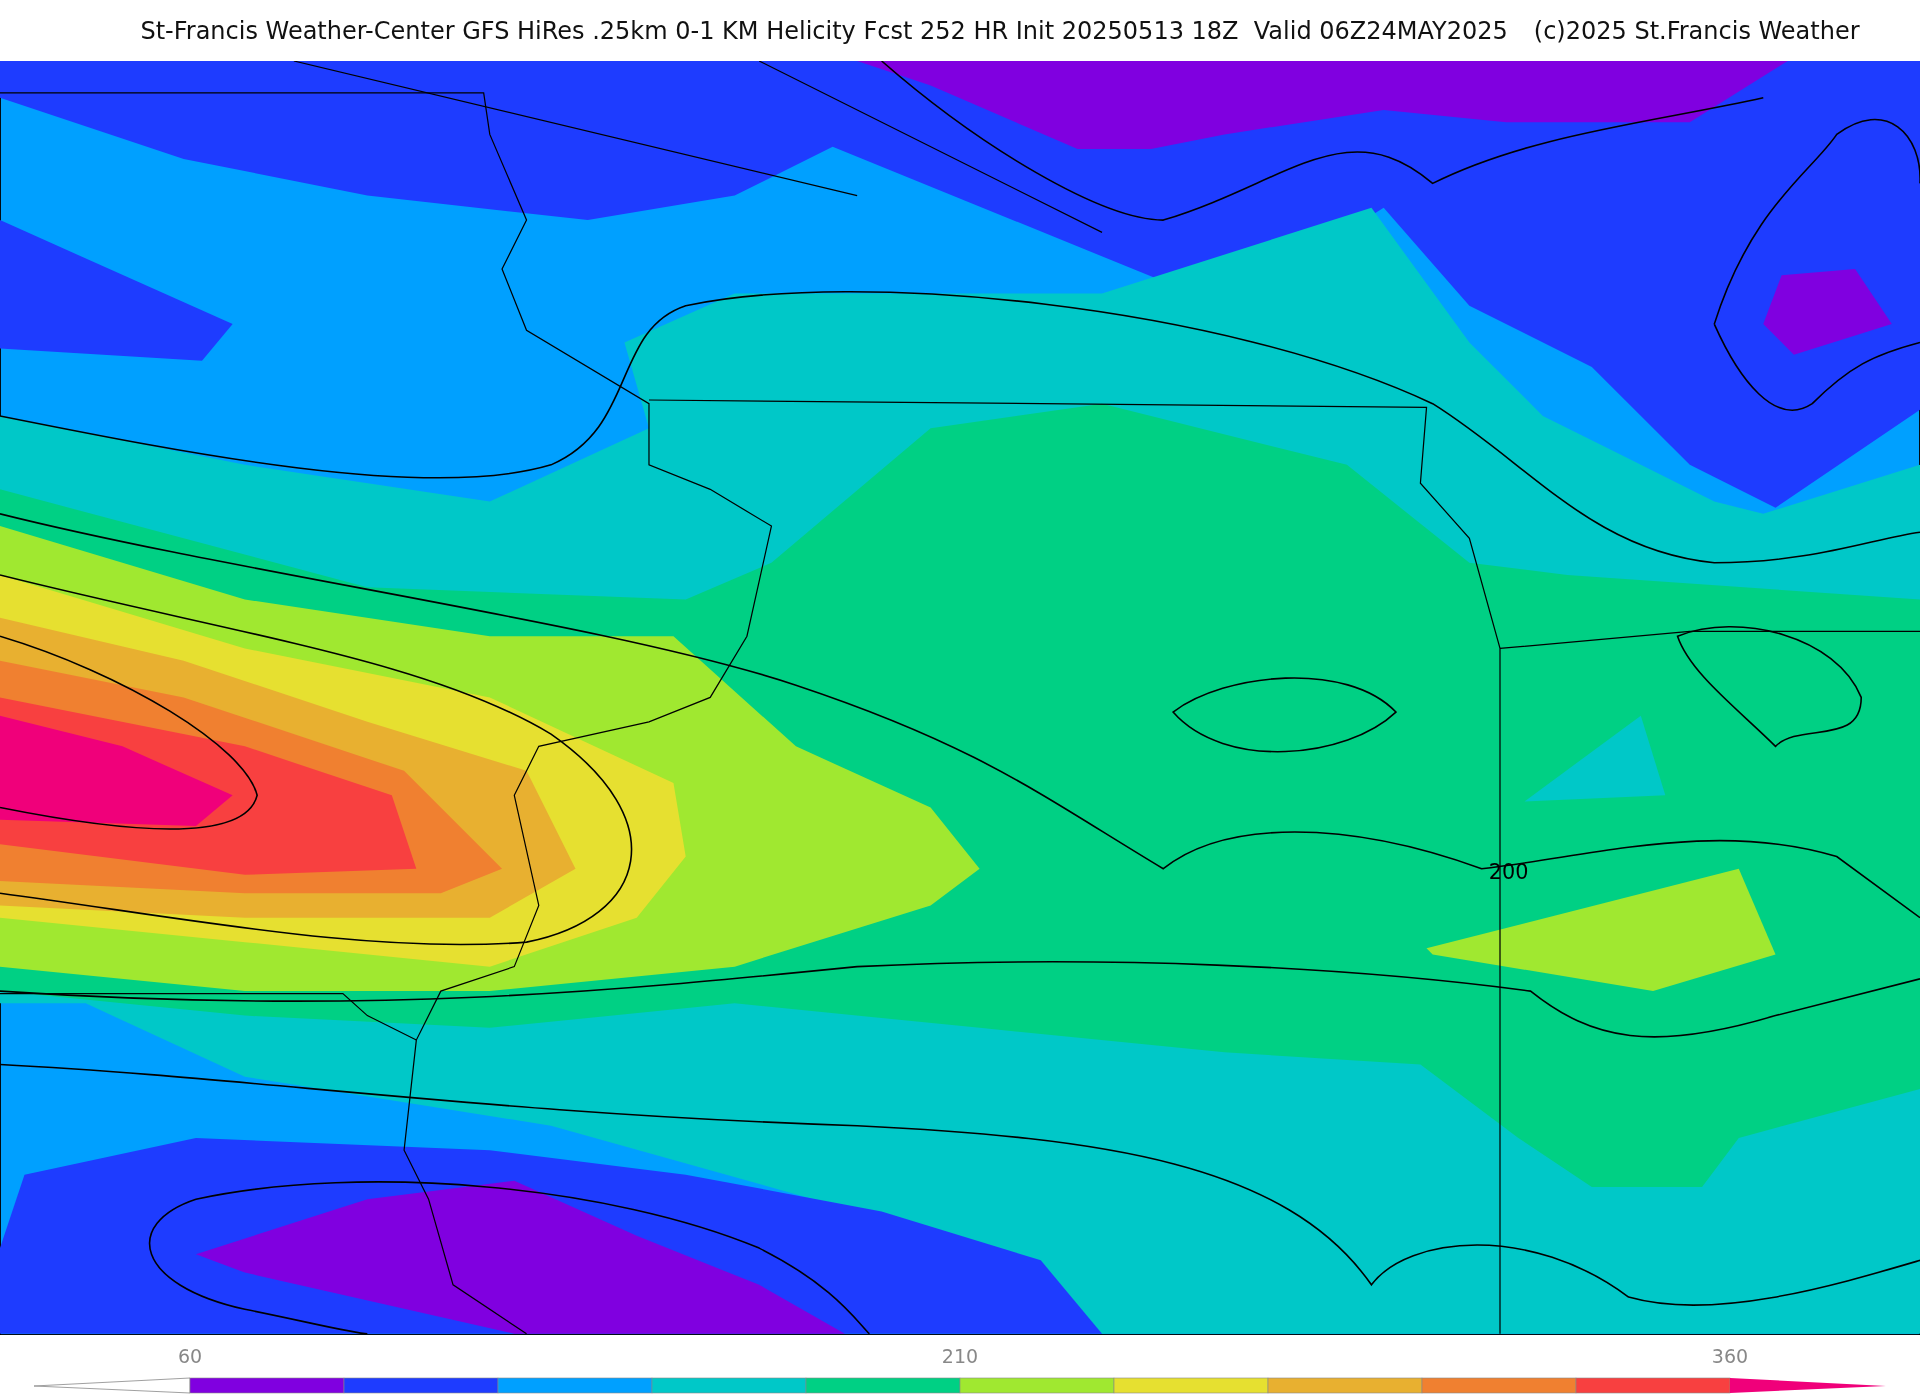 The height and width of the screenshot is (1400, 1920). Describe the element at coordinates (824, 30) in the screenshot. I see `map-title: St-Francis Weather-Center GFS HiRes .25km 0-1 KM Helicity Fcst 252 HR Init 20250513 18Z Valid 06Z24MAY2025` at that location.